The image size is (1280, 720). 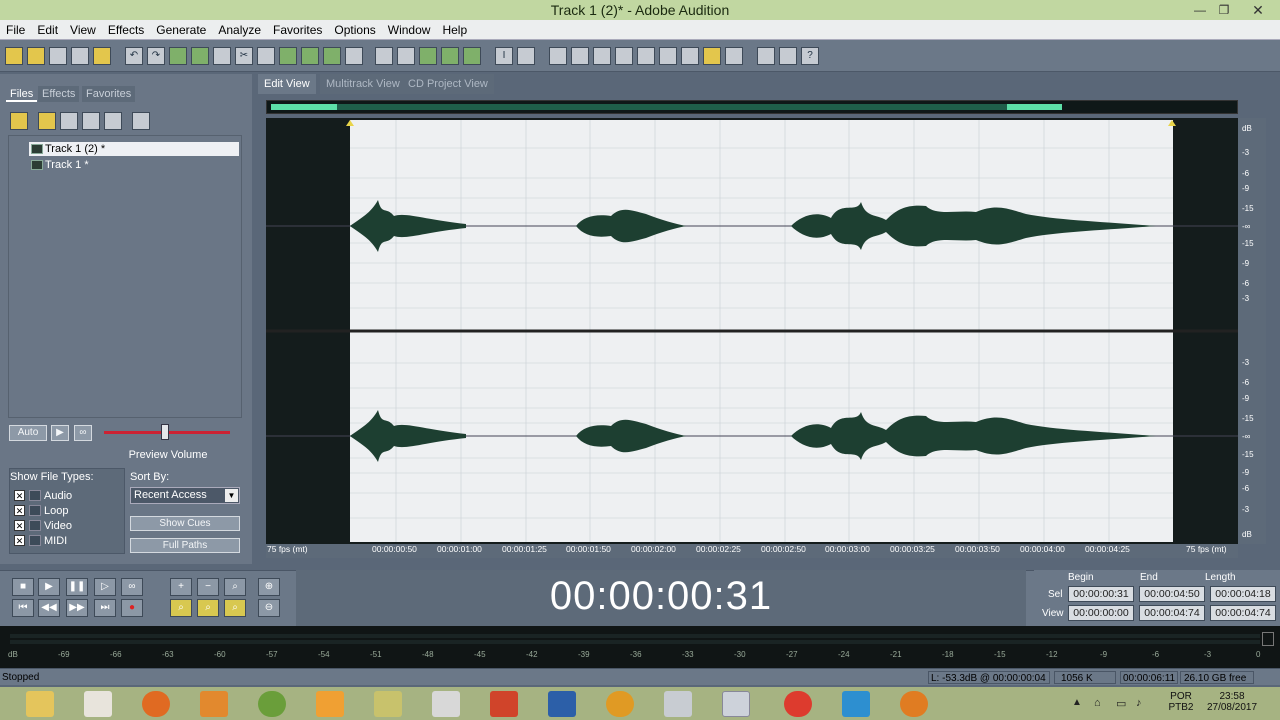 I want to click on tab-edit-view: Edit View, so click(x=287, y=84).